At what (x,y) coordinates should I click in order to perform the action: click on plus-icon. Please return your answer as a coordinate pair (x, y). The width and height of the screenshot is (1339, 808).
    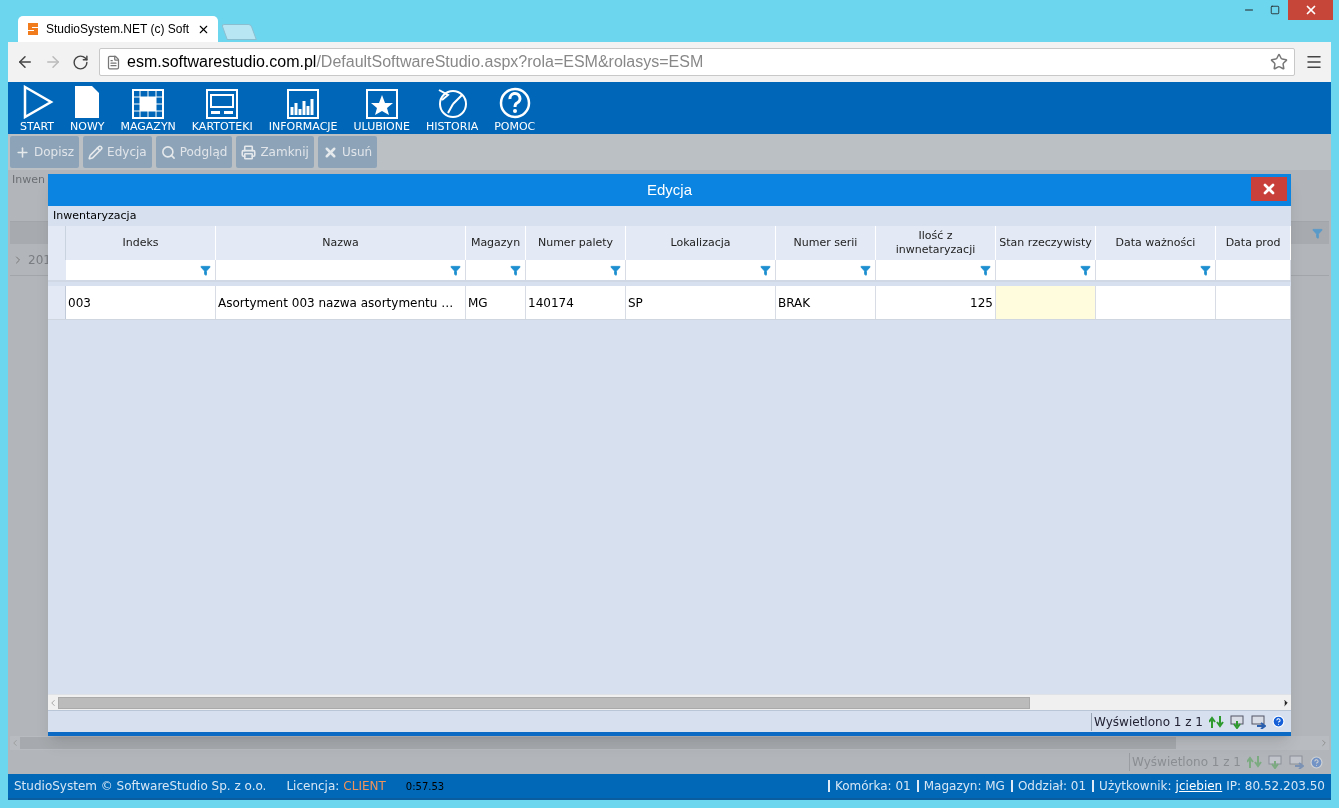
    Looking at the image, I should click on (22, 152).